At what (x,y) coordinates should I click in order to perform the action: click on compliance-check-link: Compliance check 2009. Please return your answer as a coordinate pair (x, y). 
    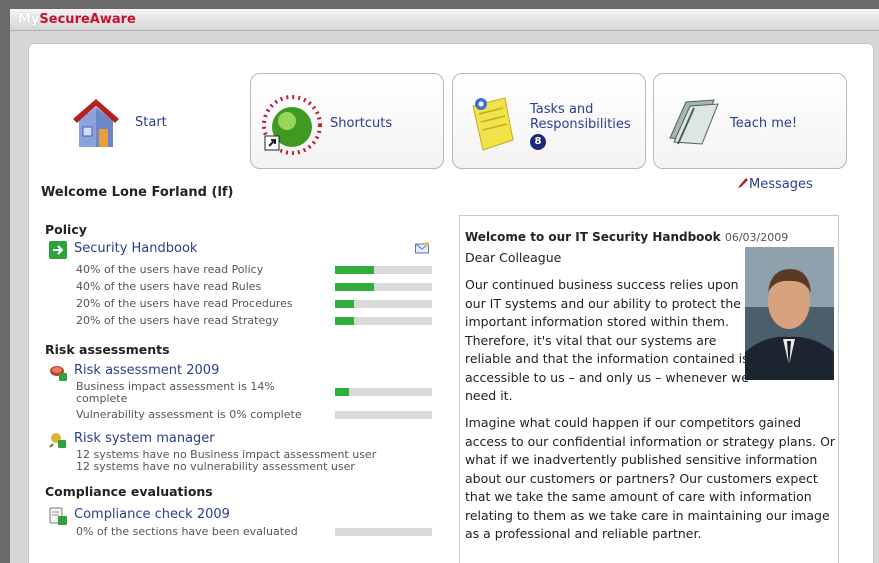
    Looking at the image, I should click on (152, 514).